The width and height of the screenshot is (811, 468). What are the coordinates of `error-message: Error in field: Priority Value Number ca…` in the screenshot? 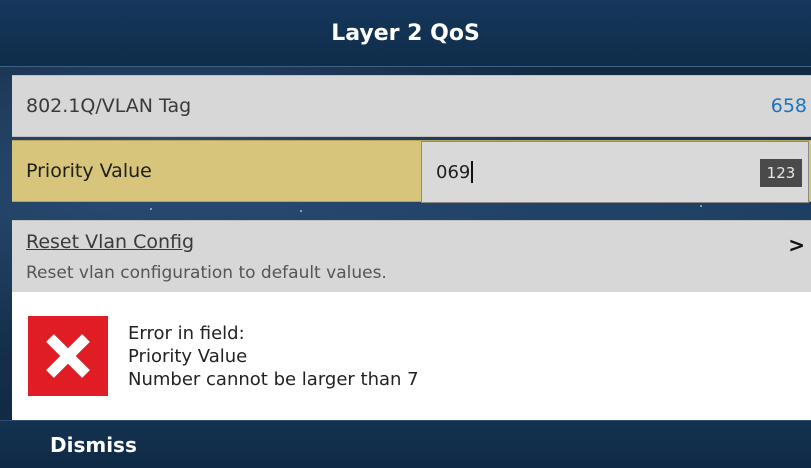 It's located at (273, 356).